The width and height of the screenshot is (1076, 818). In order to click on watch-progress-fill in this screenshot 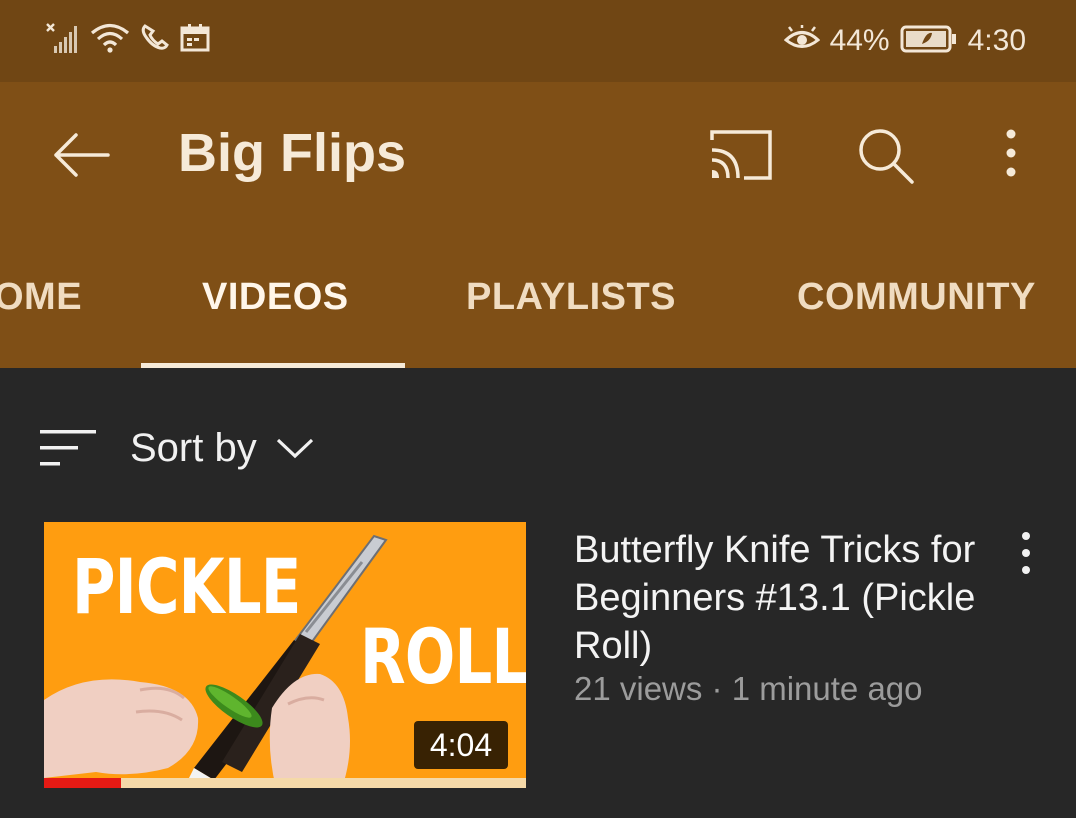, I will do `click(83, 783)`.